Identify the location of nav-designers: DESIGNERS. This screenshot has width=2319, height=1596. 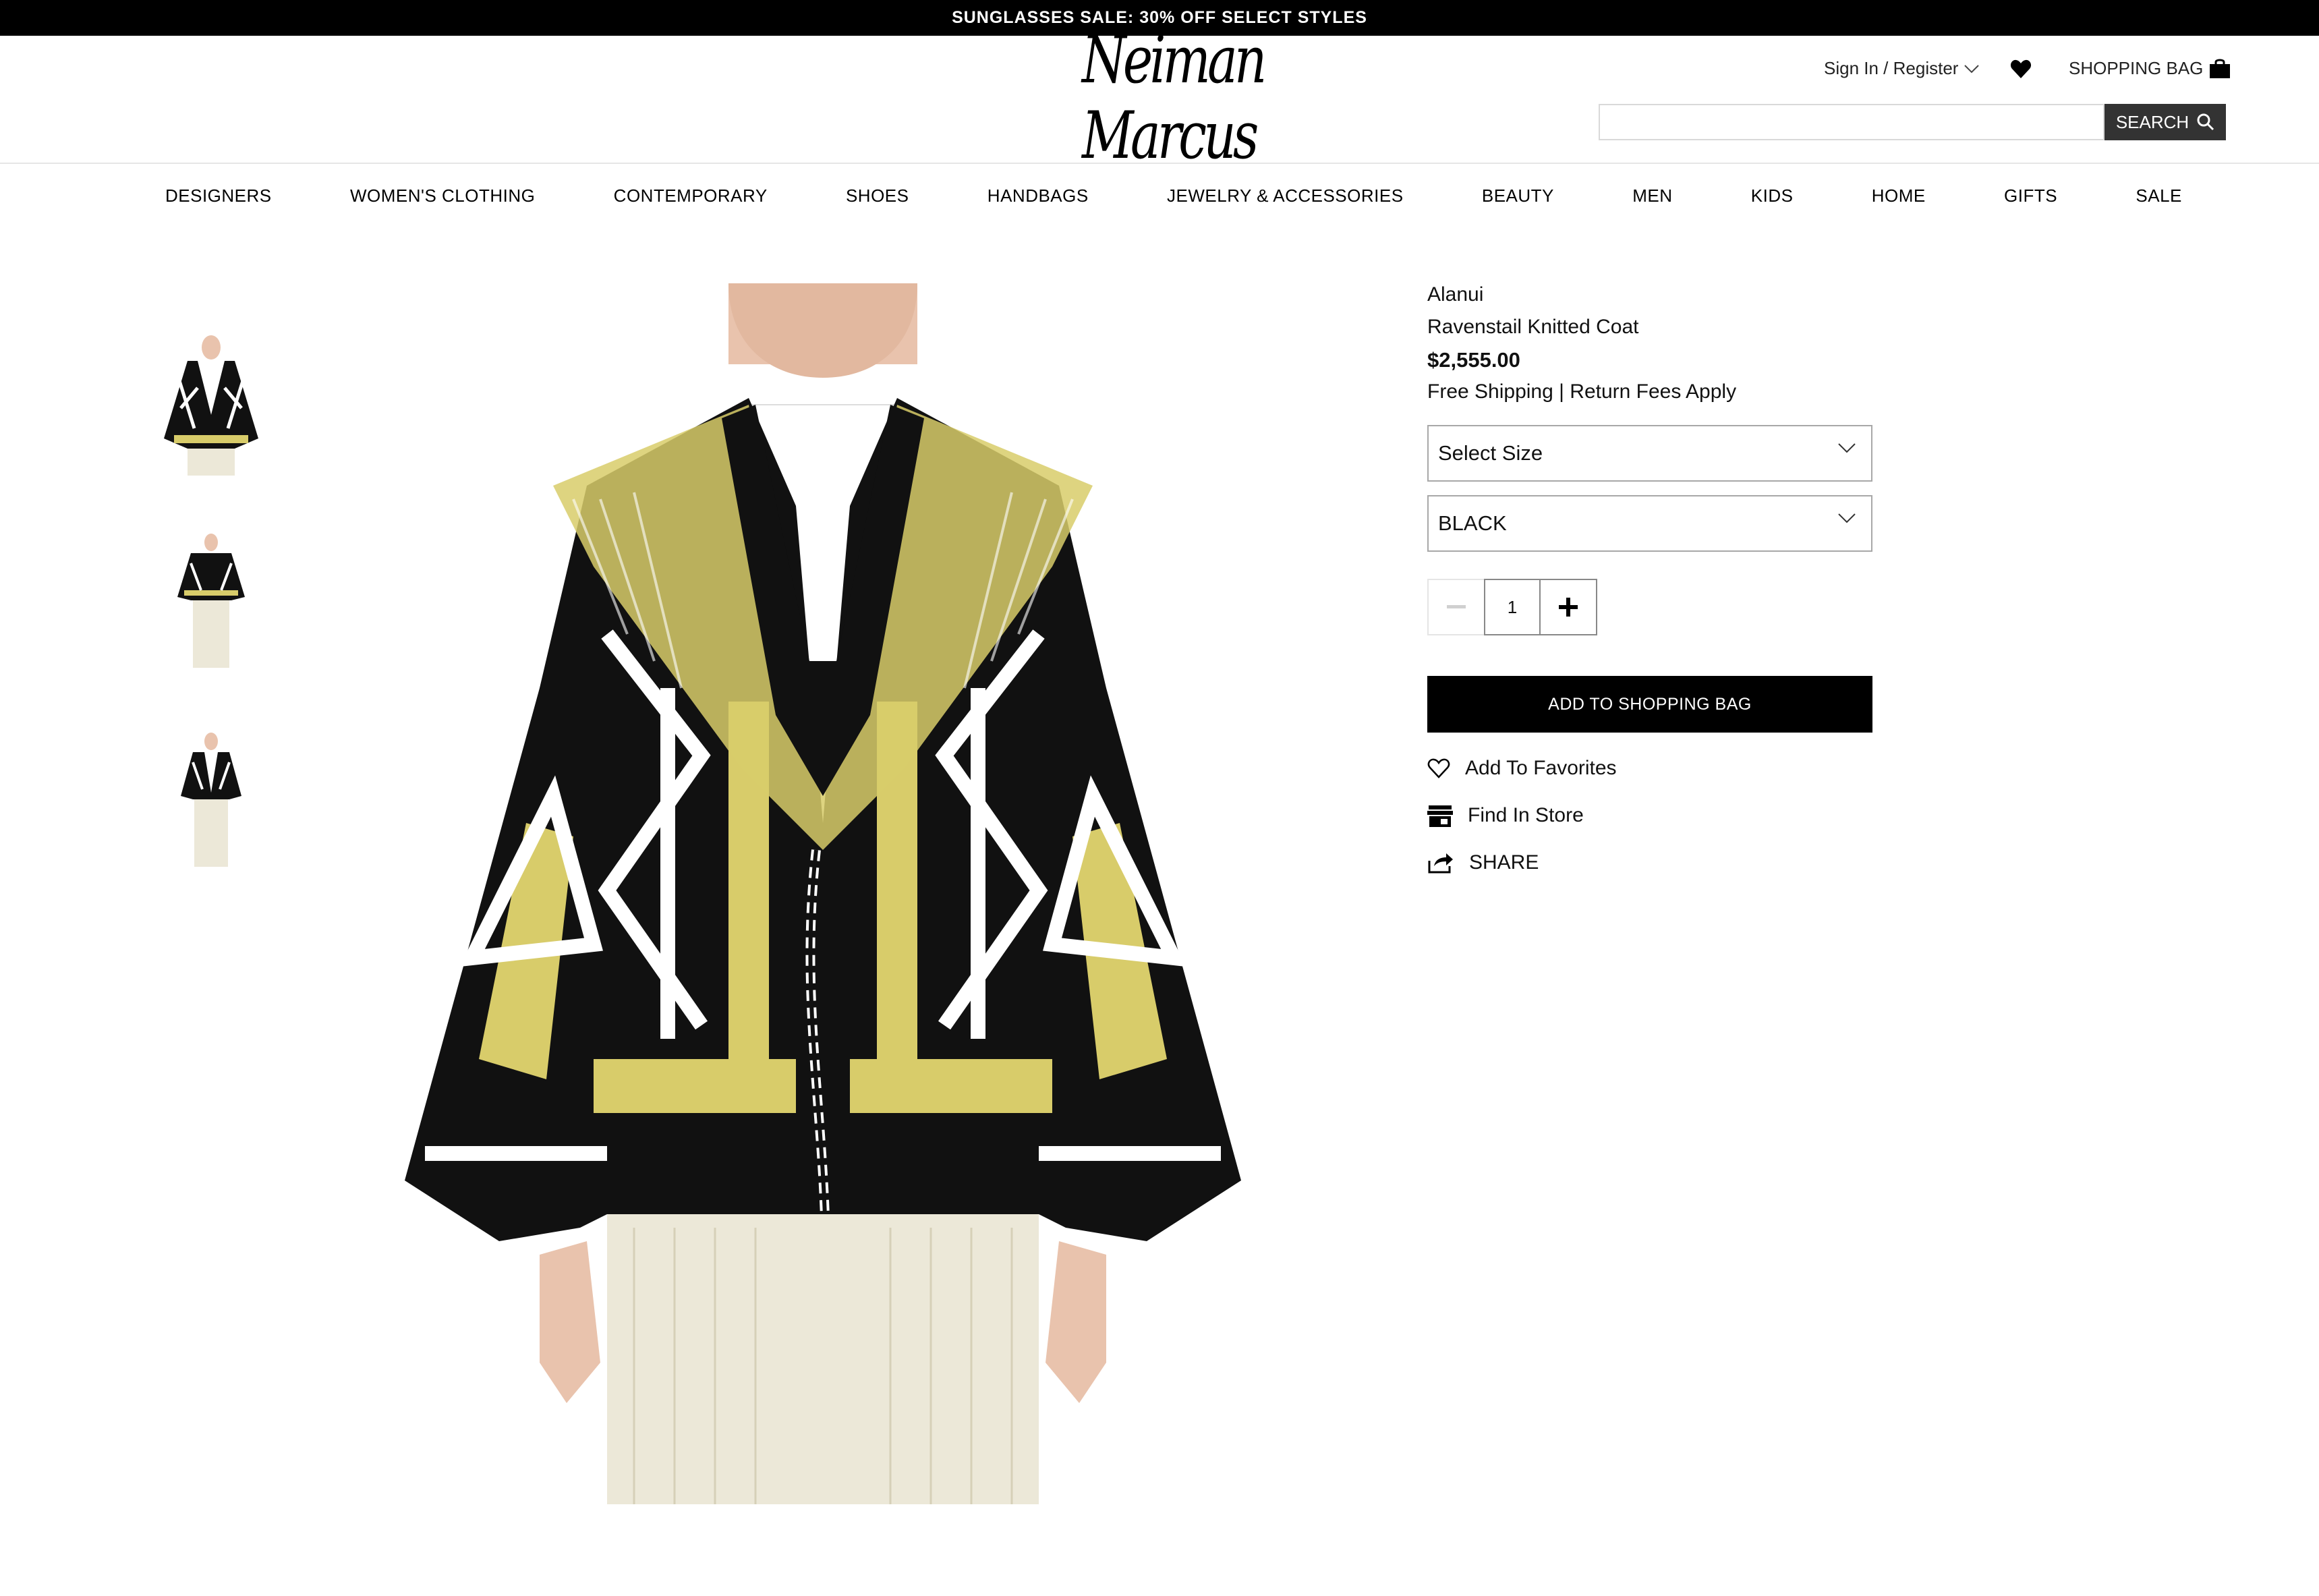
(218, 196).